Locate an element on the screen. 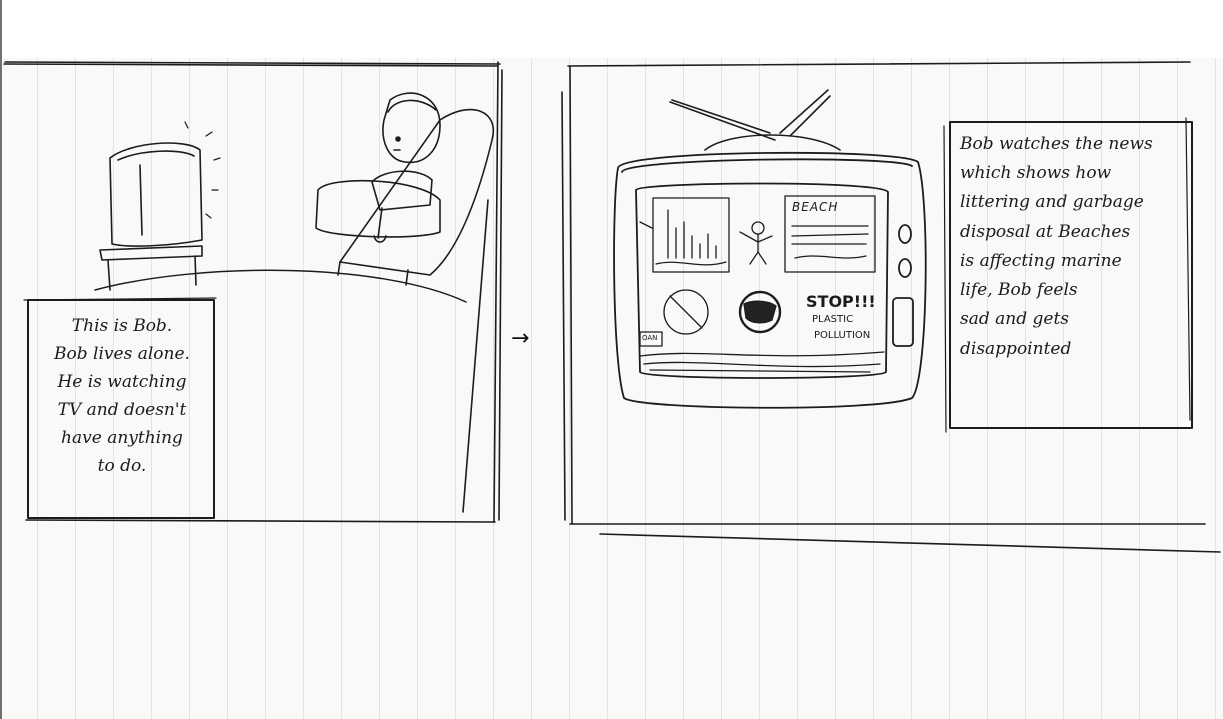 The image size is (1223, 719). tv-screen-content is located at coordinates (762, 284).